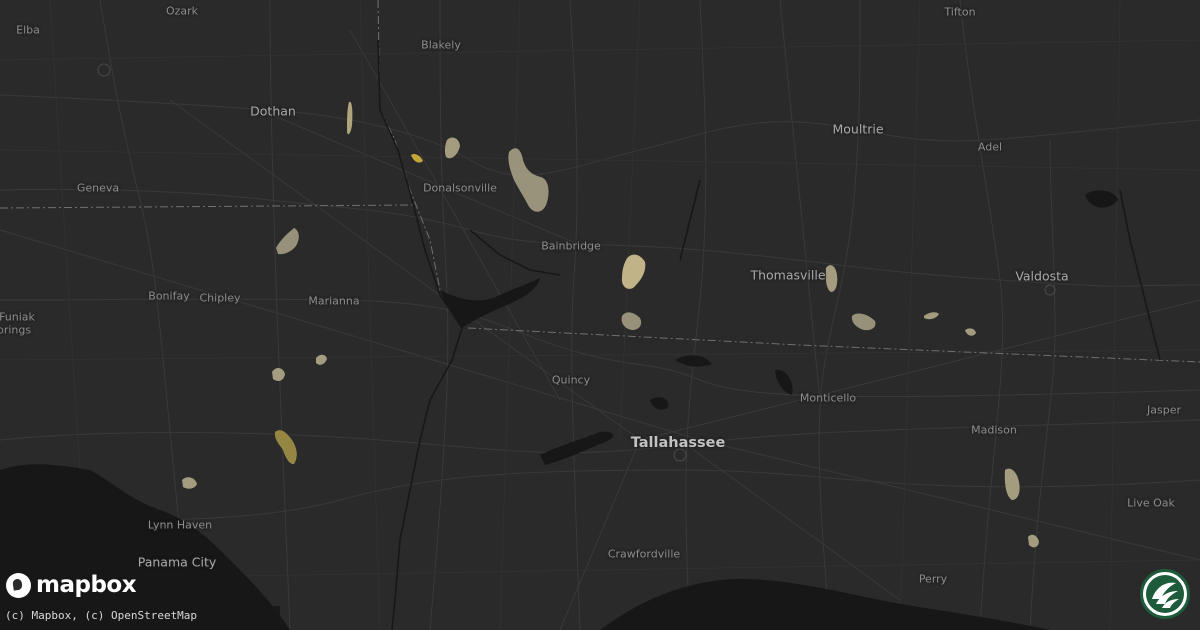 This screenshot has width=1200, height=630. Describe the element at coordinates (1165, 594) in the screenshot. I see `hail-recon-logo-icon` at that location.